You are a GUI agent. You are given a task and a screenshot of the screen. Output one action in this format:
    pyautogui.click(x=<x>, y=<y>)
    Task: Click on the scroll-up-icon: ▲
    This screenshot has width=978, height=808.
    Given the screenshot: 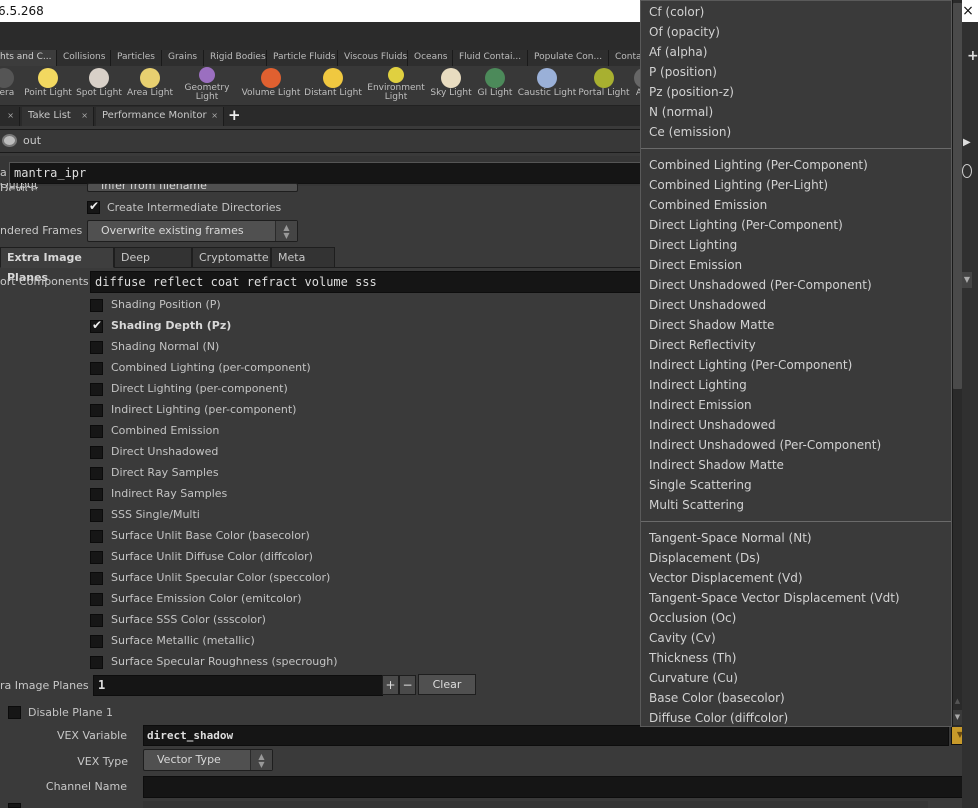 What is the action you would take?
    pyautogui.click(x=957, y=701)
    